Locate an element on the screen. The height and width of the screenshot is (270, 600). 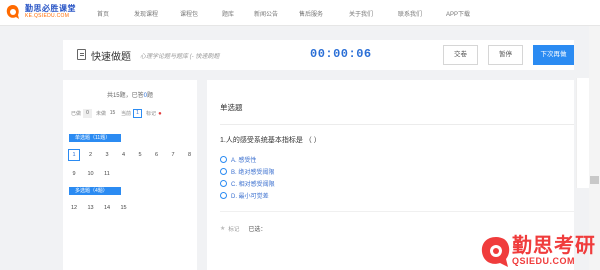
nav-item-contact: 联系我们 is located at coordinates (410, 13).